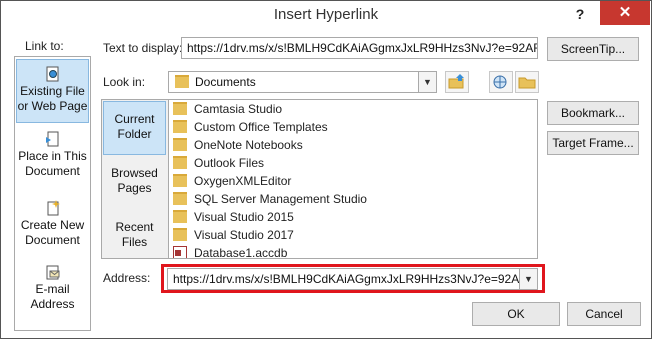  I want to click on link-existing-line2: or Web Page, so click(52, 106).